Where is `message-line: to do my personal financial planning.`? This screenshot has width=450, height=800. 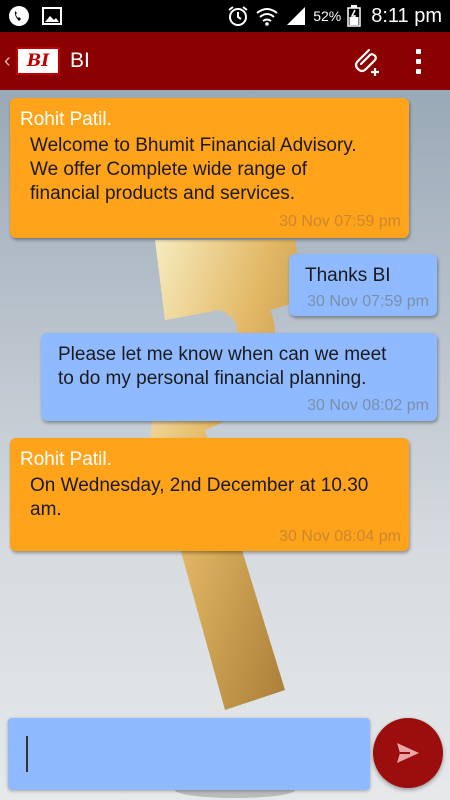
message-line: to do my personal financial planning. is located at coordinates (212, 378).